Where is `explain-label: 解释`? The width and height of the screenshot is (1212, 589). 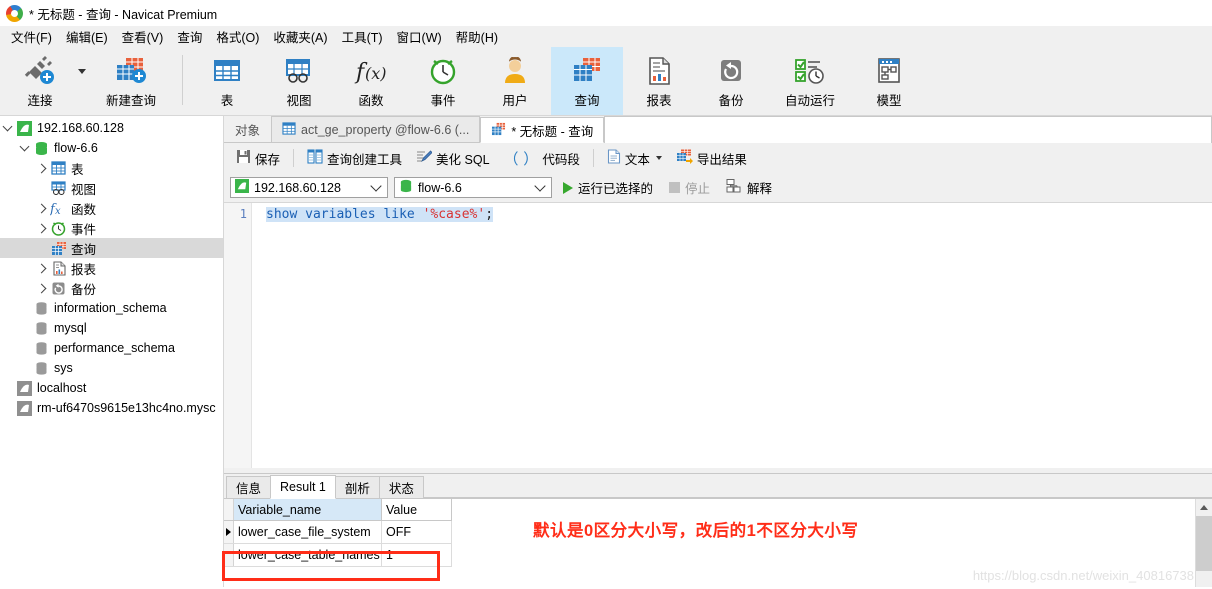 explain-label: 解释 is located at coordinates (760, 189).